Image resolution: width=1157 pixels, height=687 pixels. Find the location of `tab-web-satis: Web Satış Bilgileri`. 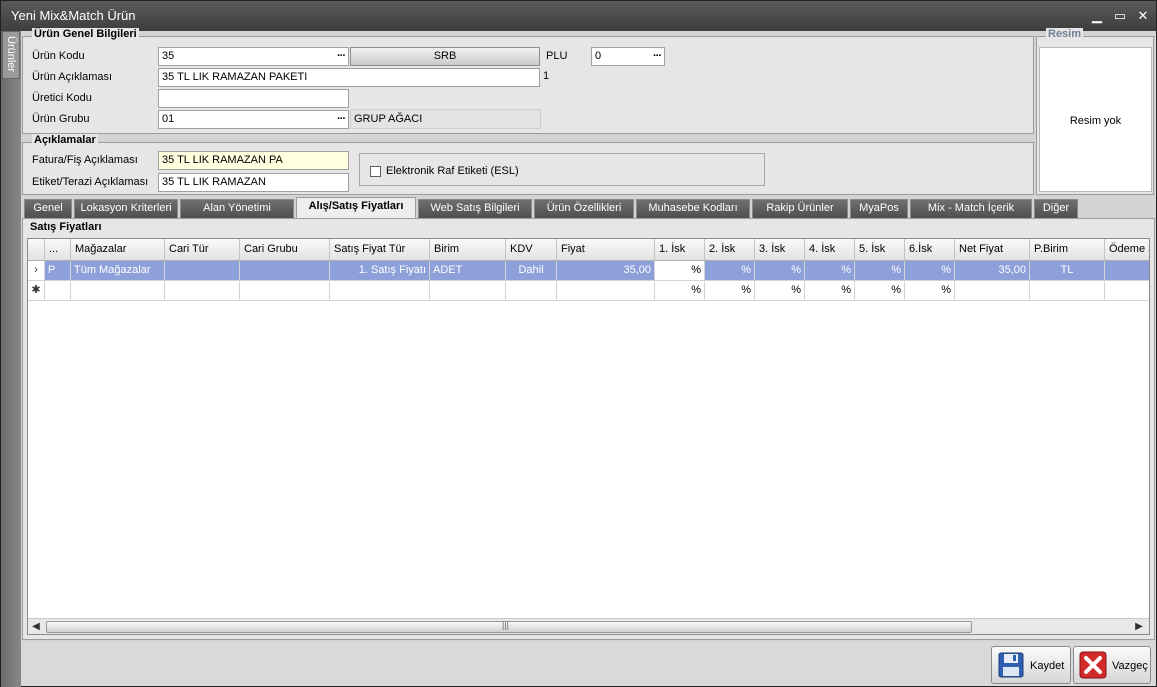

tab-web-satis: Web Satış Bilgileri is located at coordinates (475, 208).